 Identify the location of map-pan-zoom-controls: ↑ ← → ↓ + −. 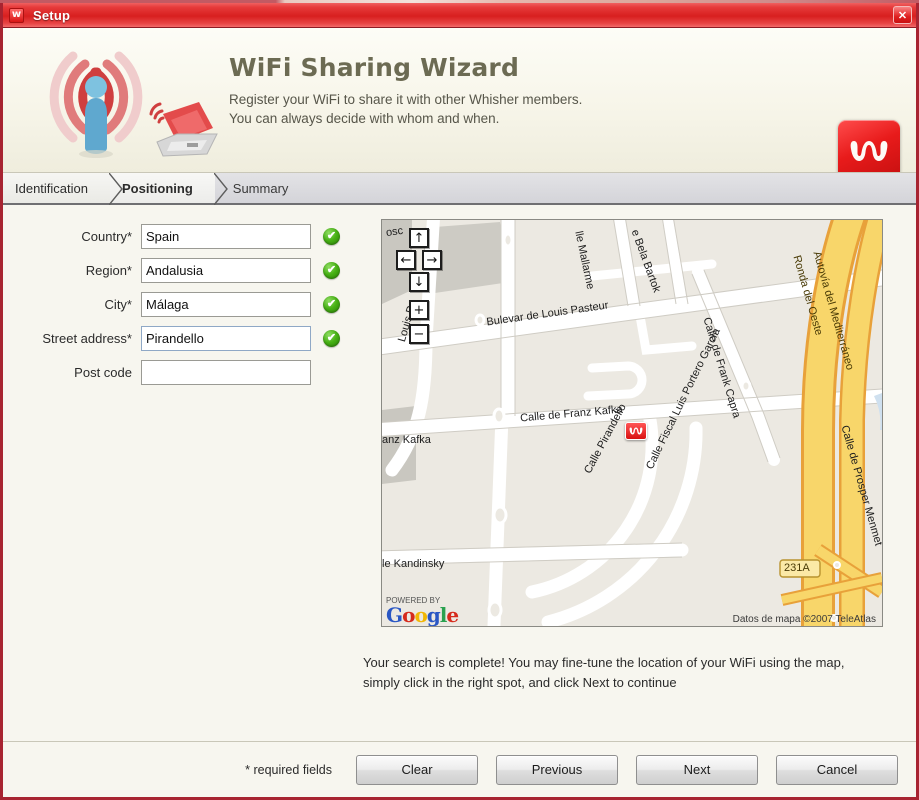
(419, 289).